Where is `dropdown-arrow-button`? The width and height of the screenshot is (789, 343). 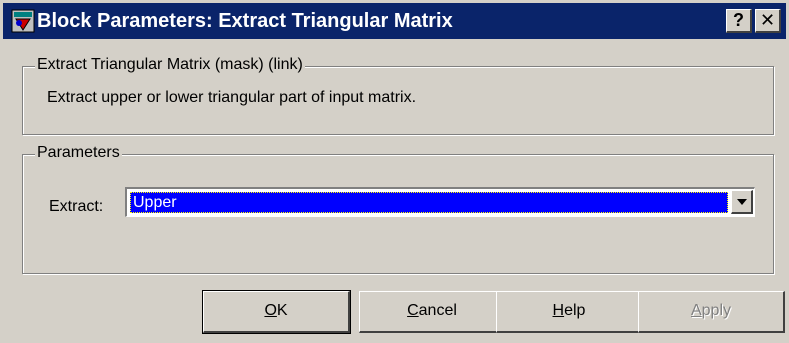 dropdown-arrow-button is located at coordinates (742, 202).